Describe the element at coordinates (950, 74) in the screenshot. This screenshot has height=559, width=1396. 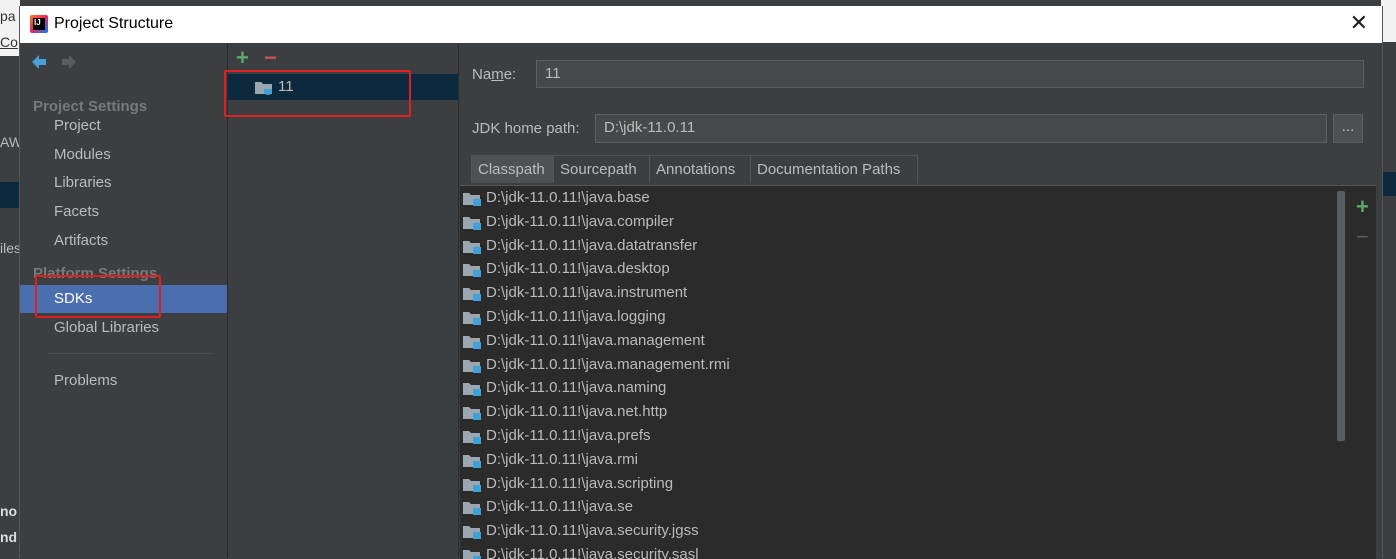
I see `name-field: 11` at that location.